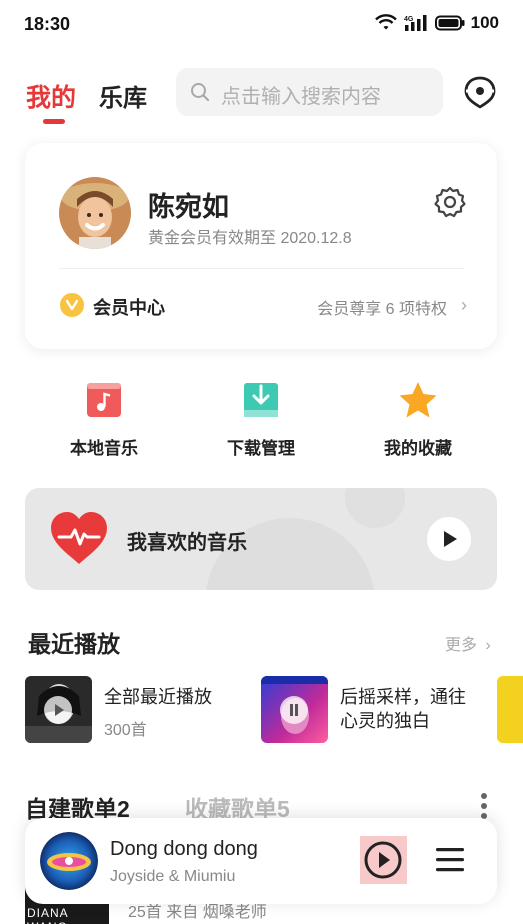 The height and width of the screenshot is (924, 523). I want to click on more-label: 更多, so click(461, 645).